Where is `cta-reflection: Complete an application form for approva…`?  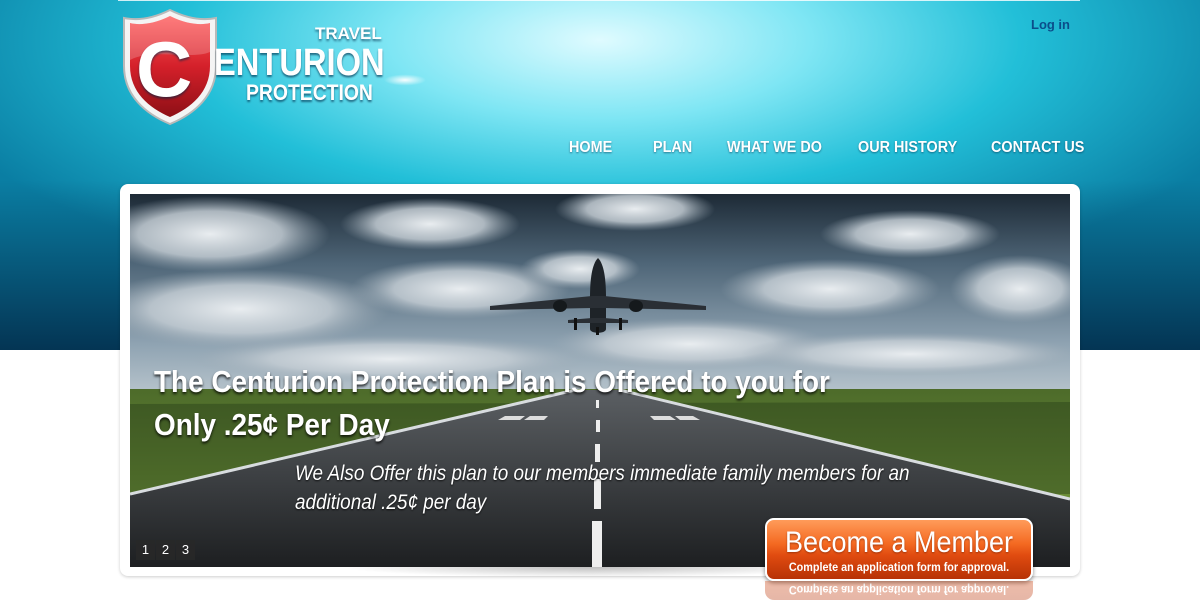 cta-reflection: Complete an application form for approva… is located at coordinates (899, 590).